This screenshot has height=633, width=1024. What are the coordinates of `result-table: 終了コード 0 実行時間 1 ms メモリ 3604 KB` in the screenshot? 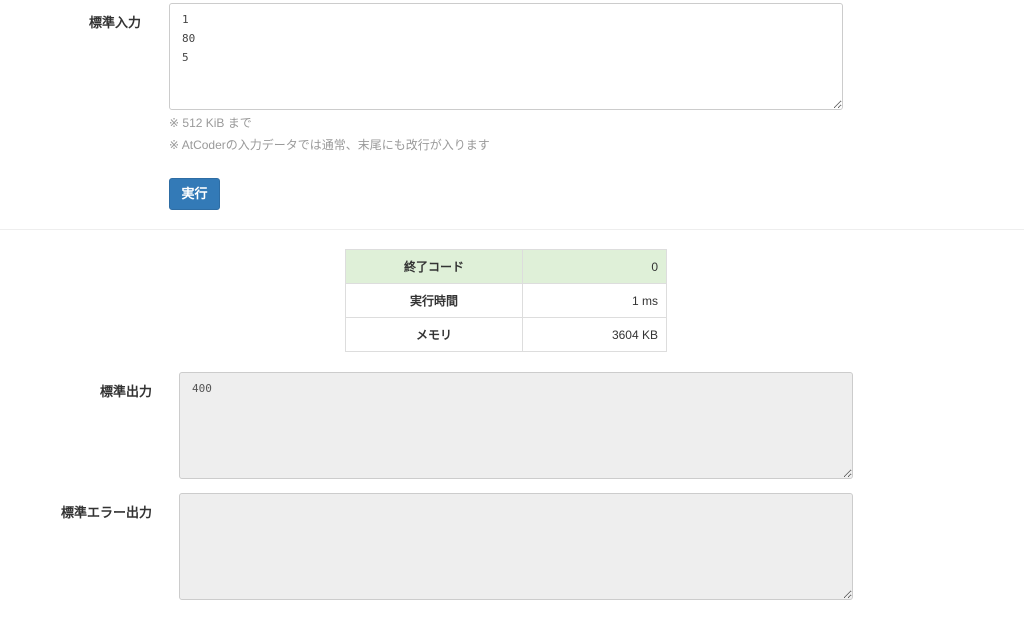 It's located at (506, 300).